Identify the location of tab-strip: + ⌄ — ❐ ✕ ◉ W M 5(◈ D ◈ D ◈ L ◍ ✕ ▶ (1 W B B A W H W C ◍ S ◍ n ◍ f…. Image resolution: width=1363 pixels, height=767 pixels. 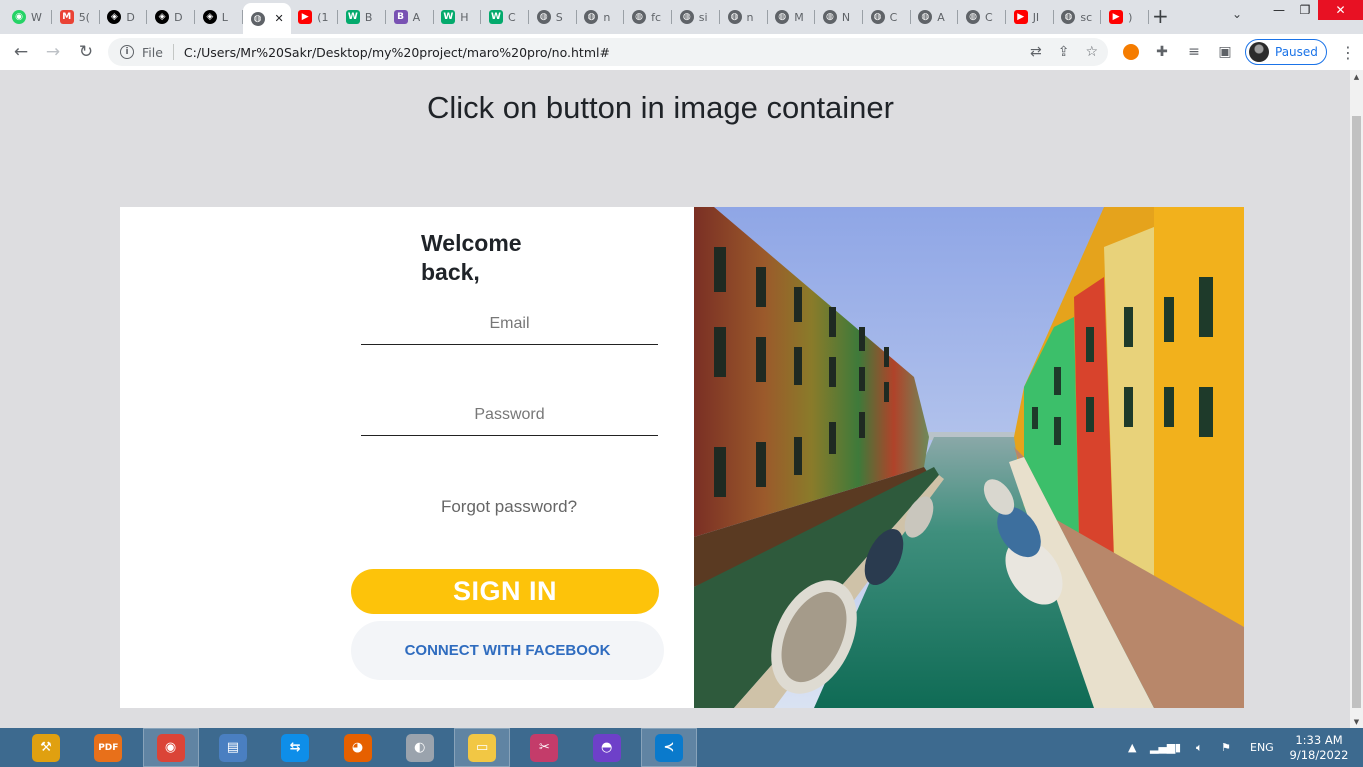
(681, 17).